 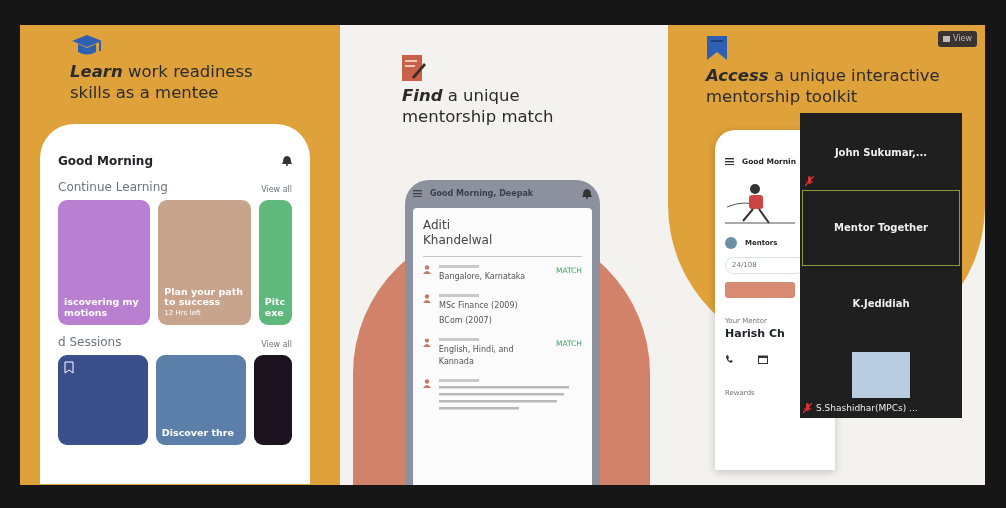 What do you see at coordinates (482, 193) in the screenshot?
I see `app-greeting: Good Morning, Deepak` at bounding box center [482, 193].